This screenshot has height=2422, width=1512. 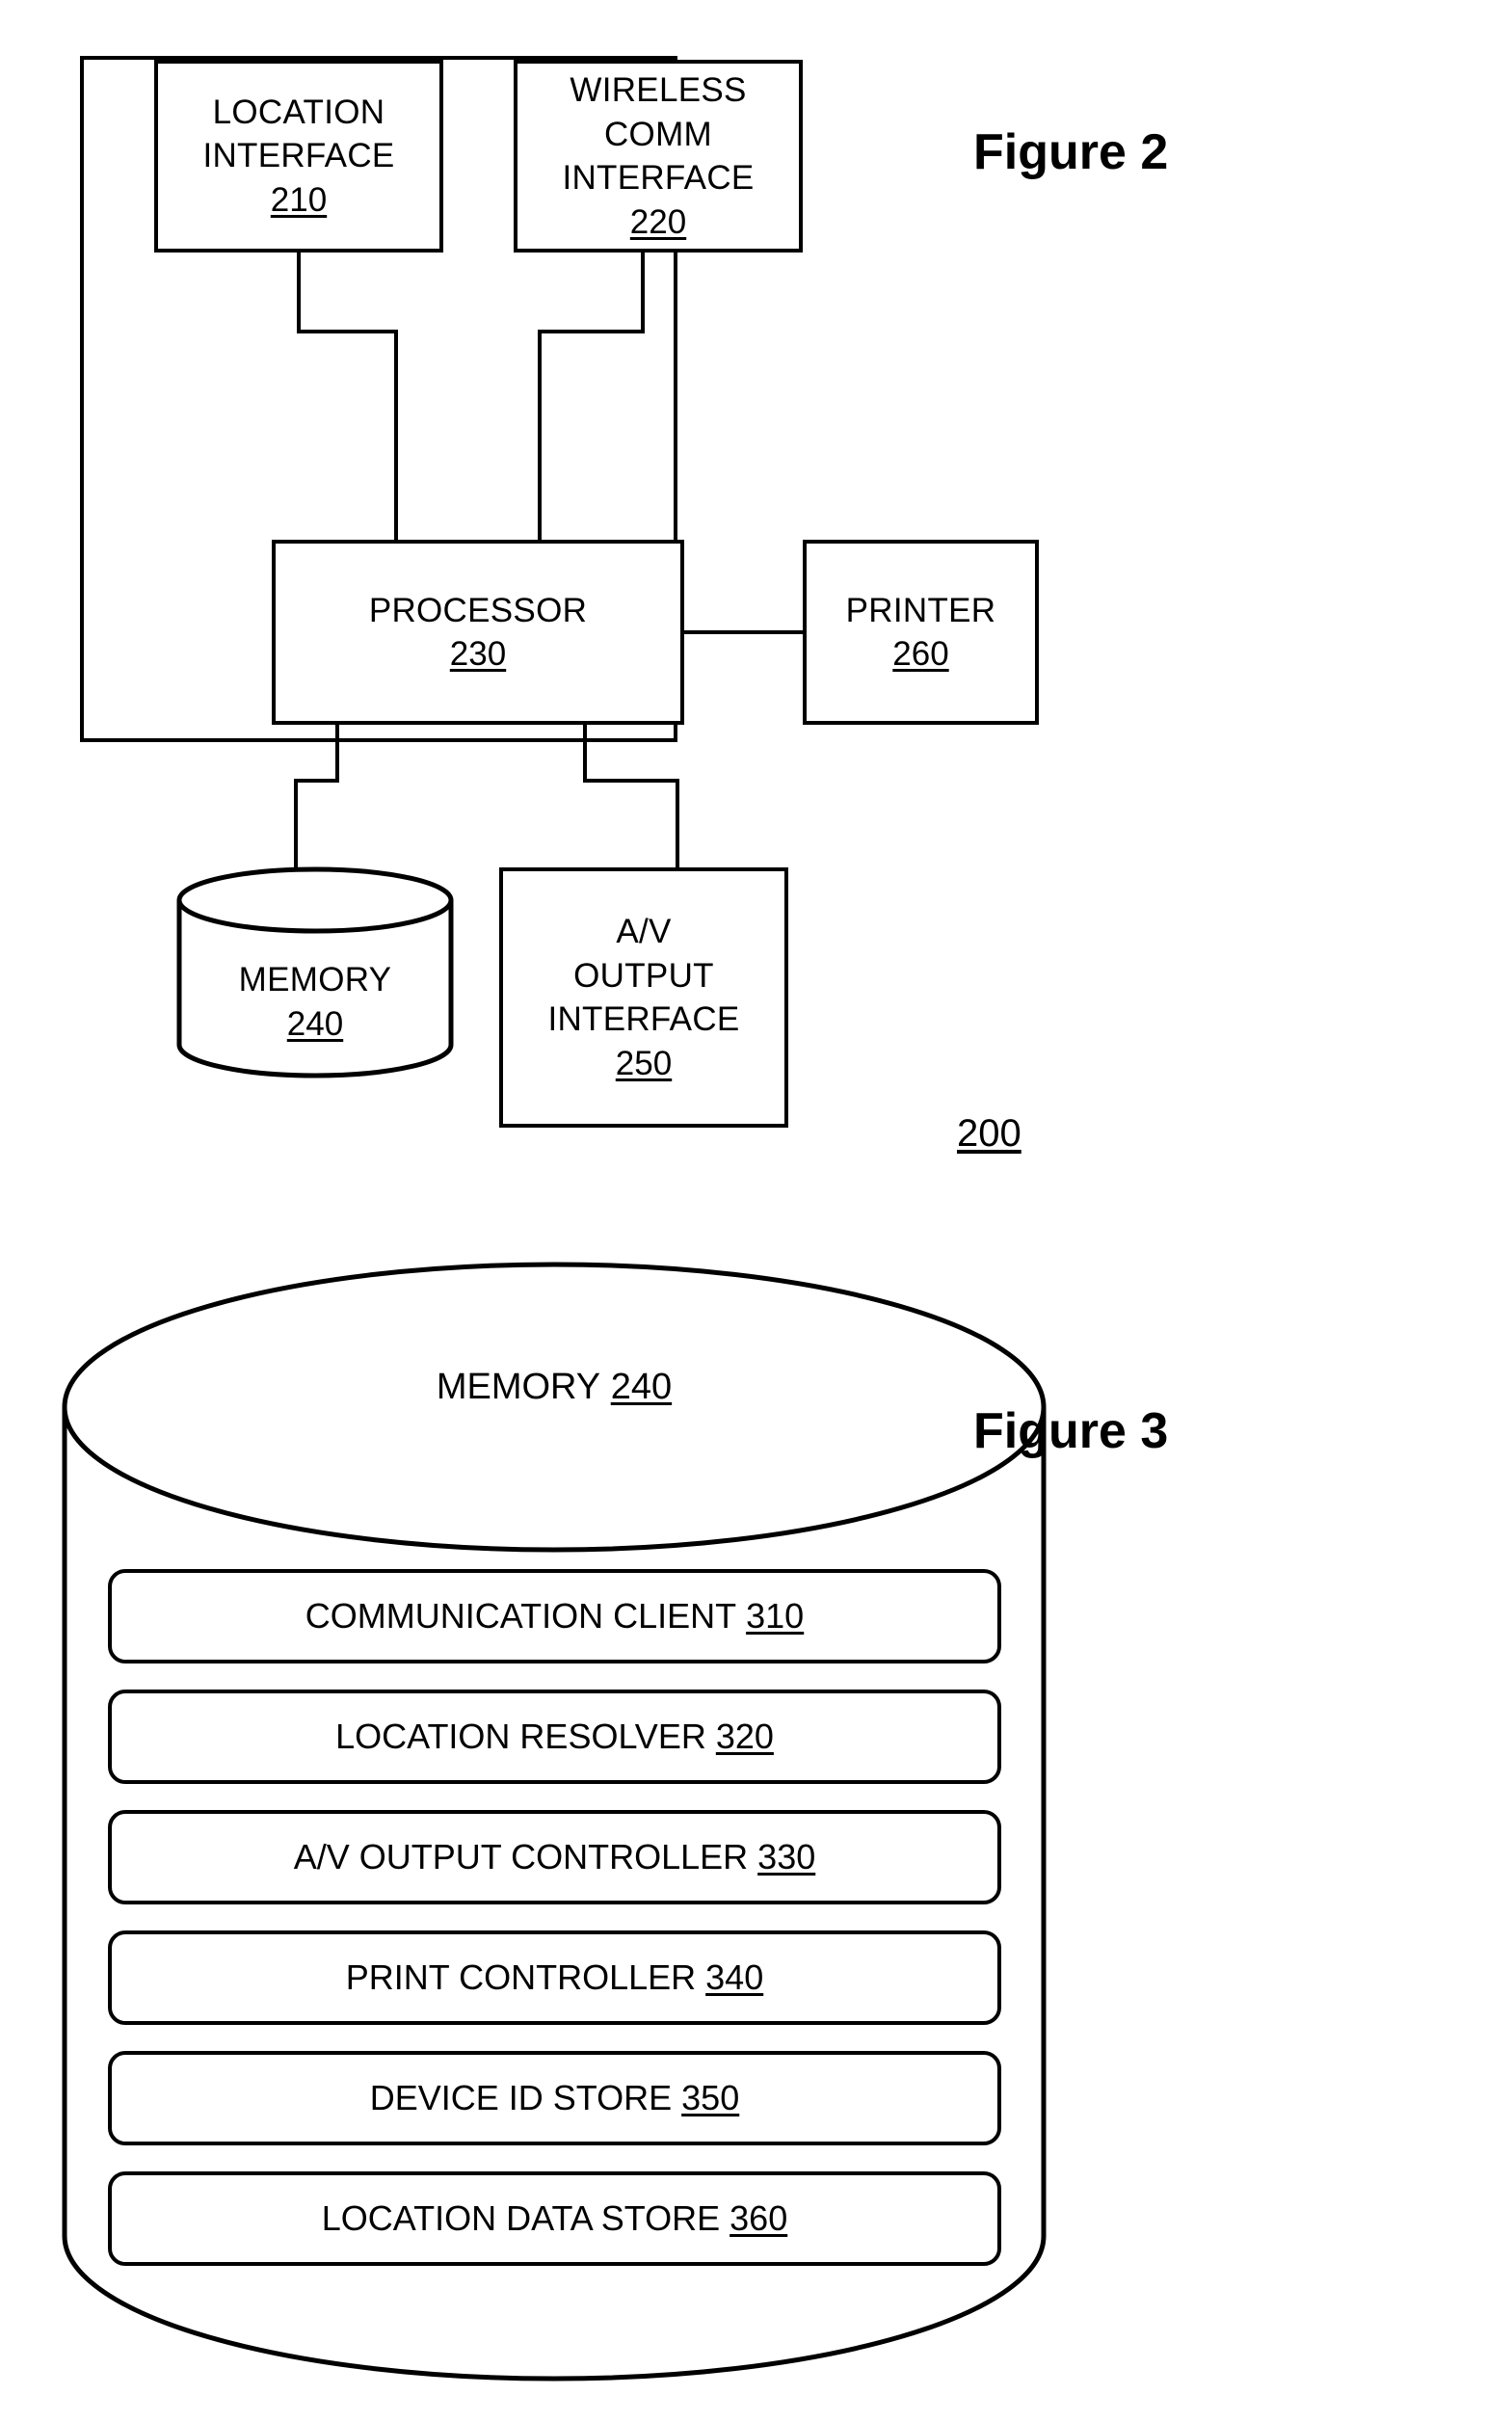 I want to click on block-processor-ref: 230, so click(x=478, y=654).